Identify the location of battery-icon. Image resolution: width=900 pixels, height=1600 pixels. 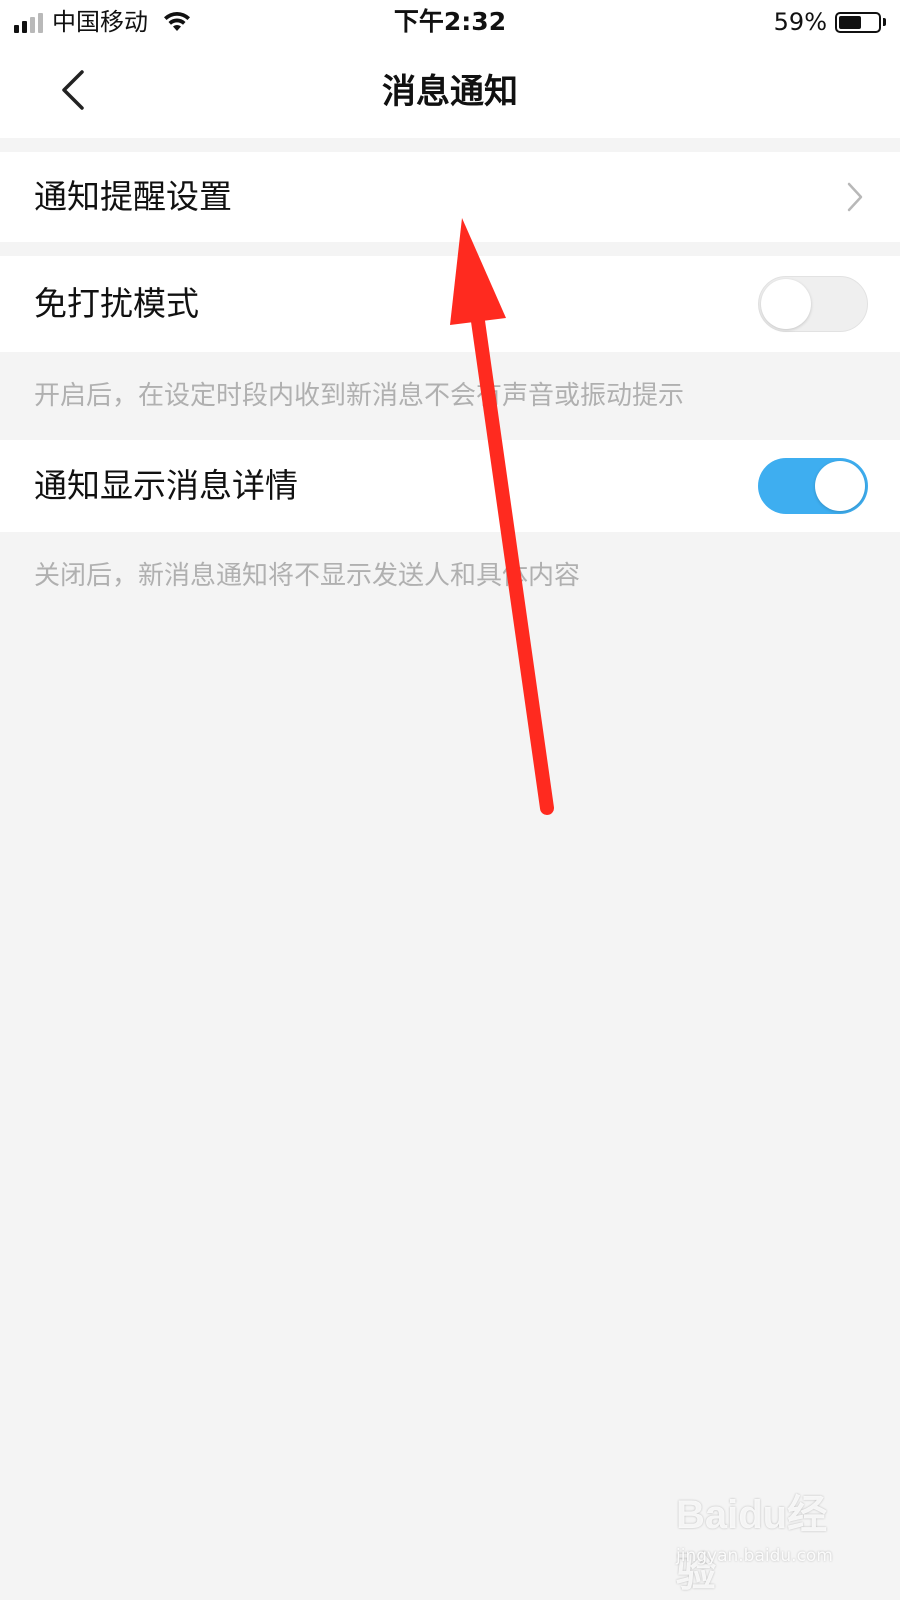
(858, 22).